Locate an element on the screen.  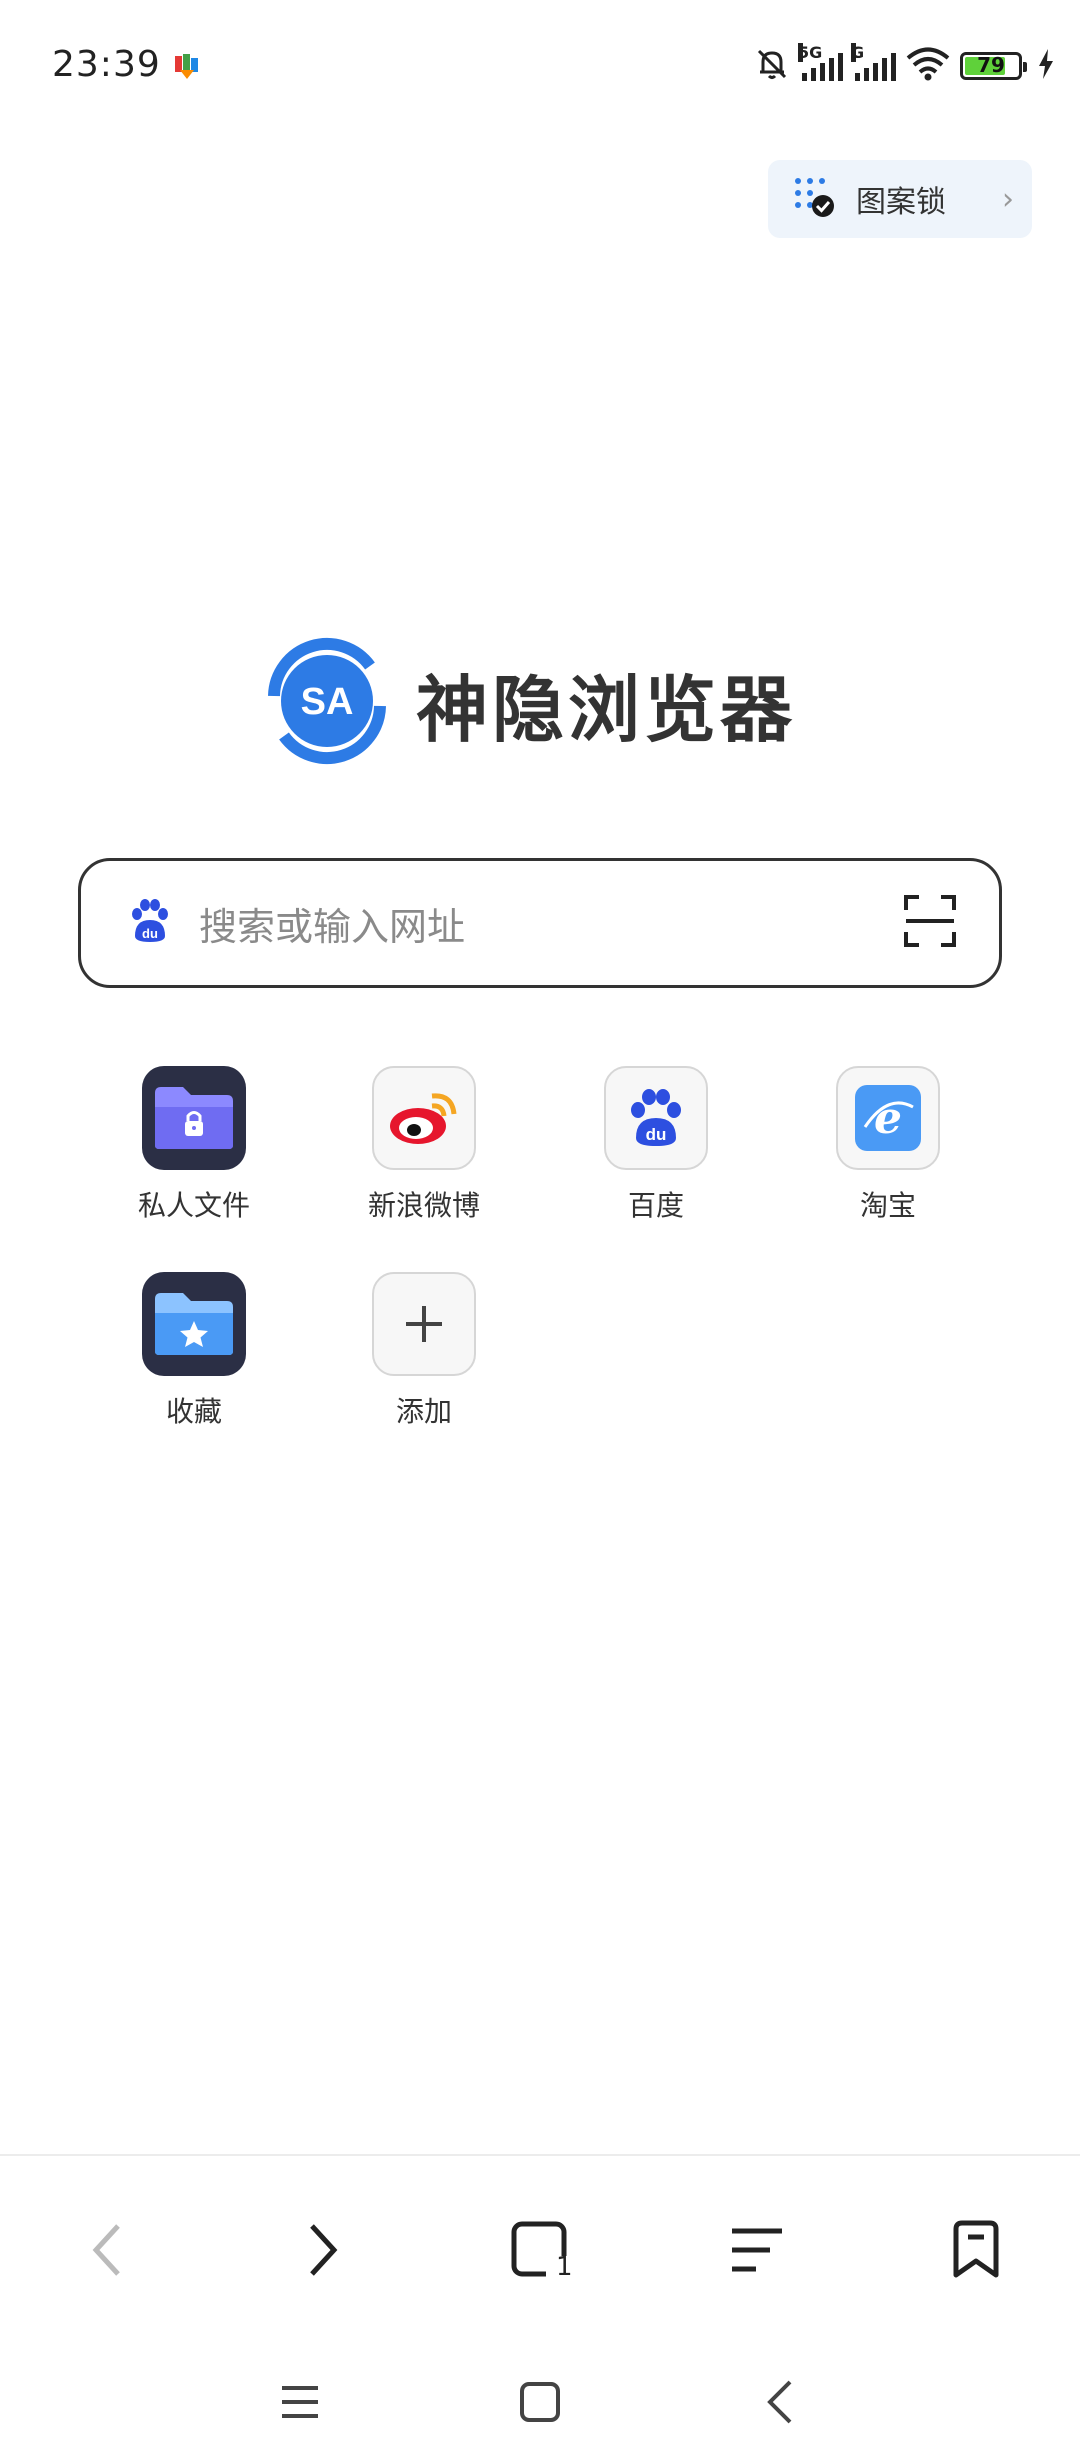
shortcut-baidu: du 百度 is located at coordinates (656, 1145).